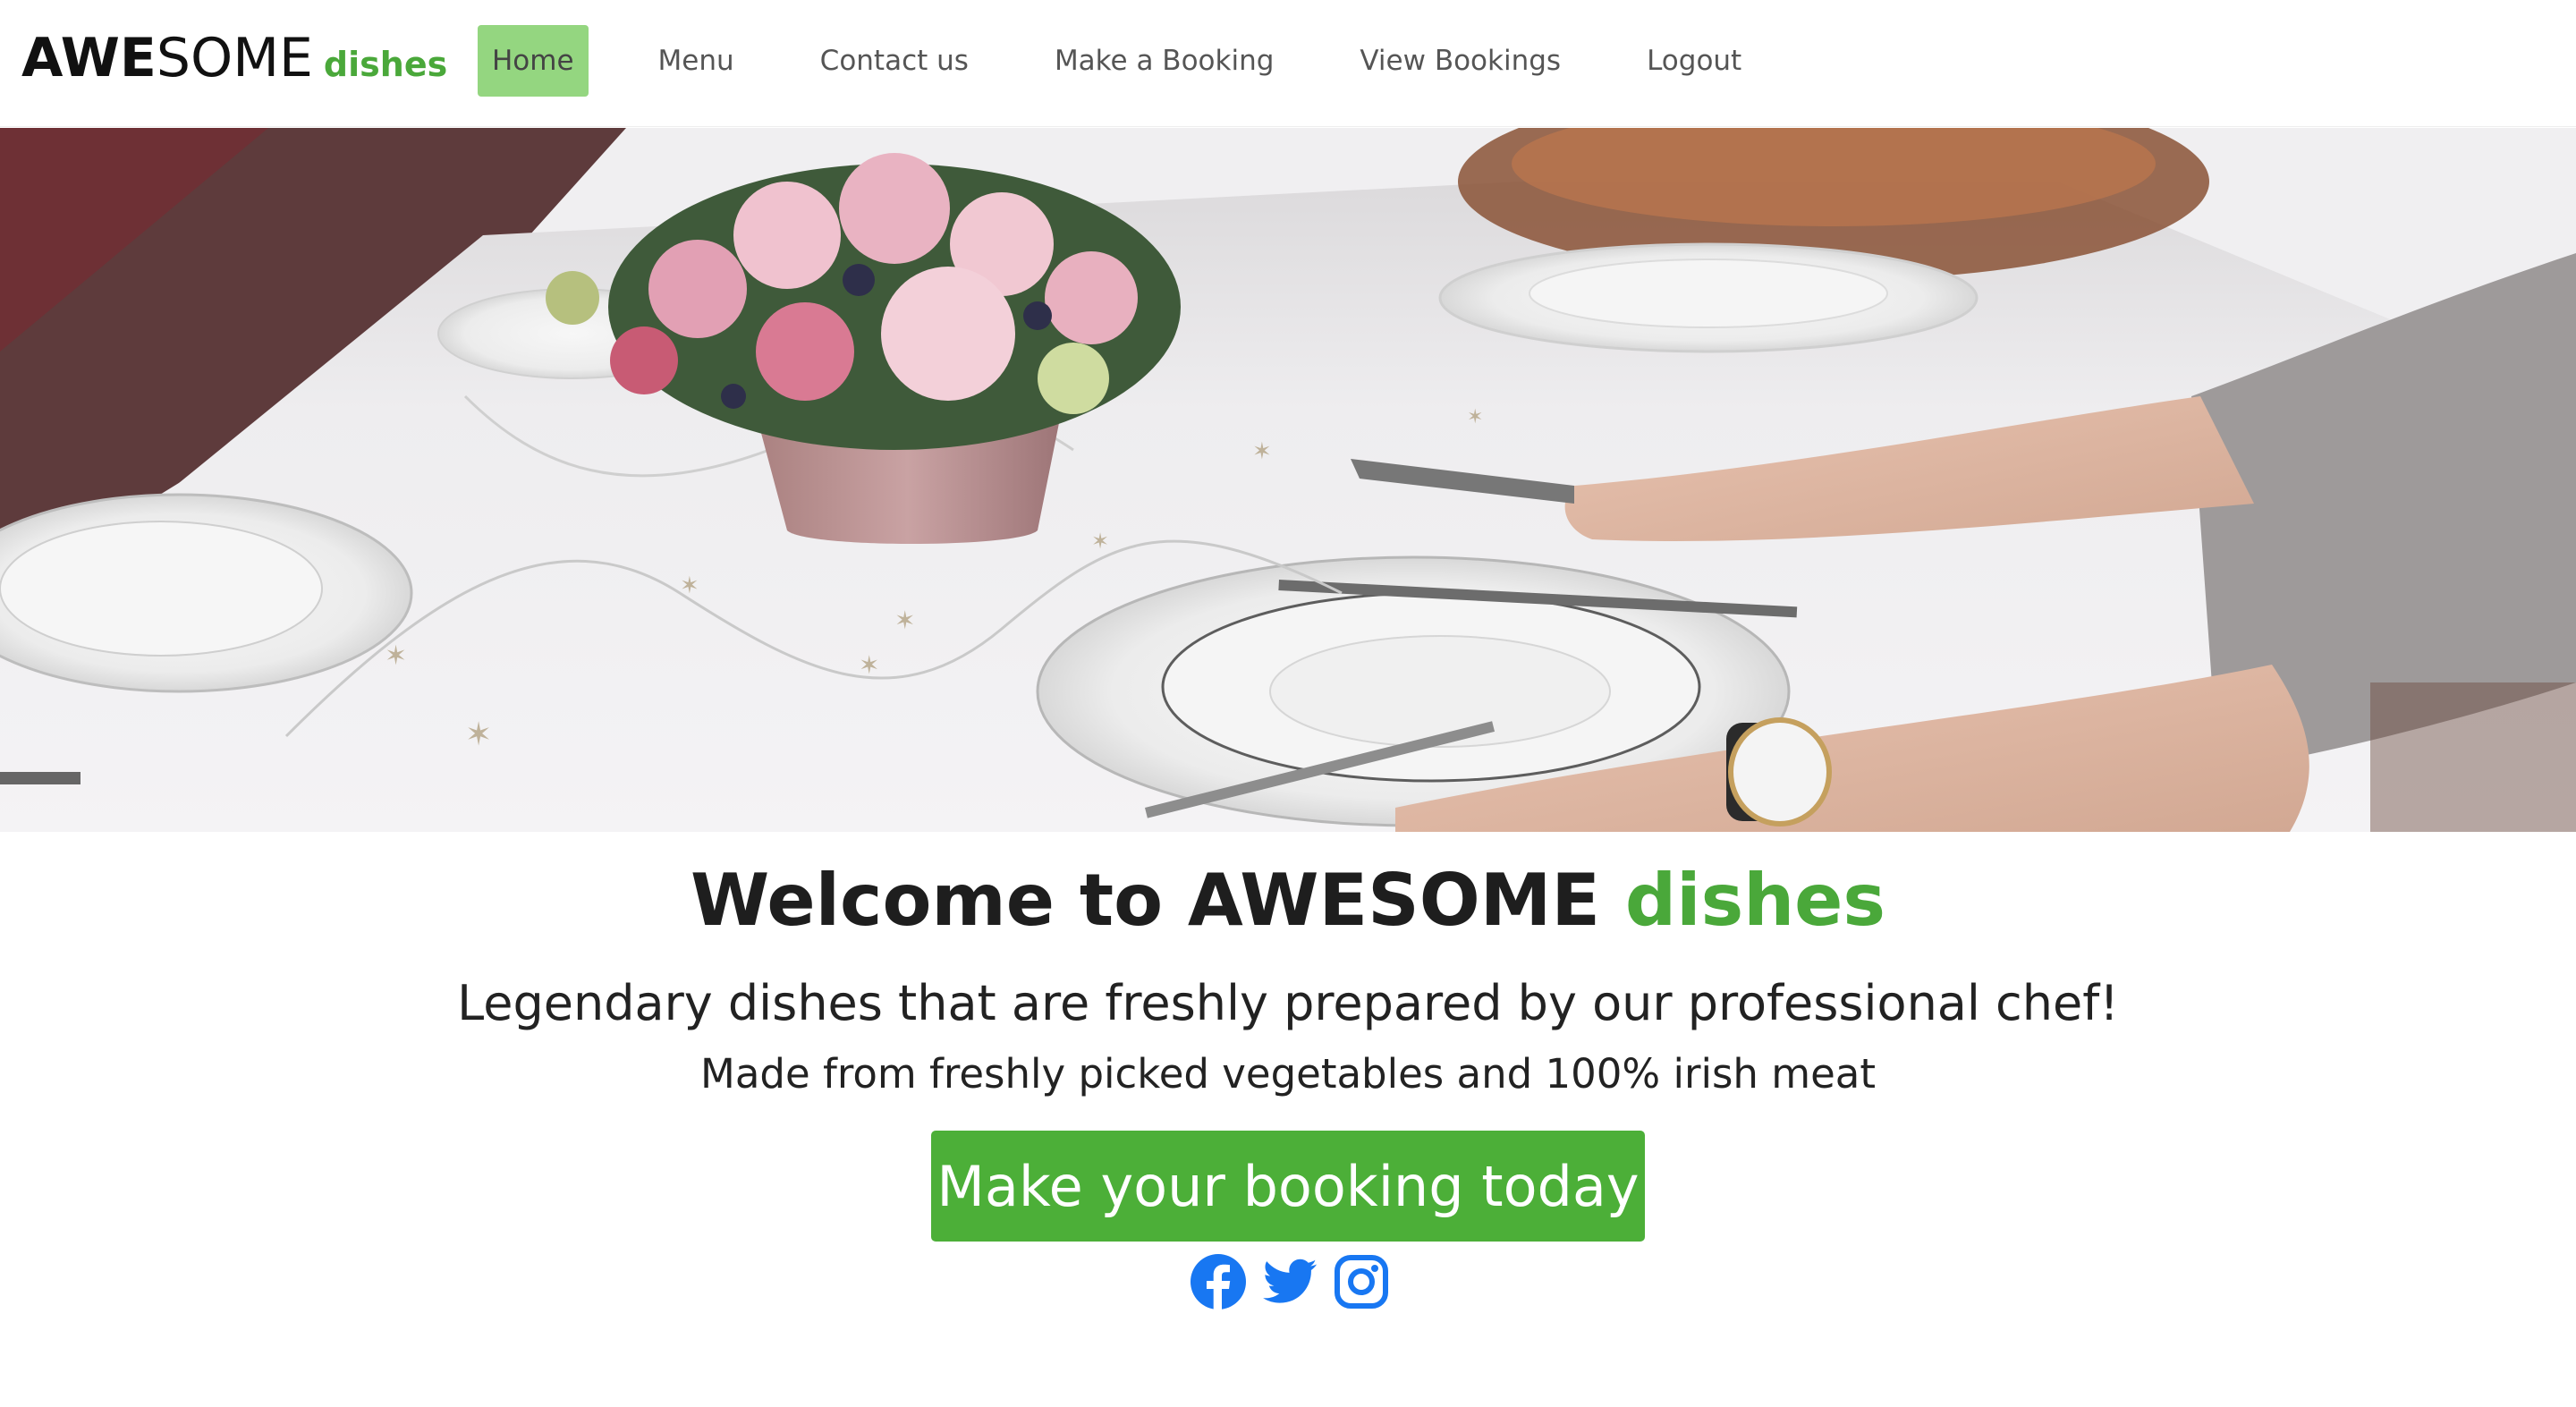  I want to click on facebook-icon, so click(1218, 1281).